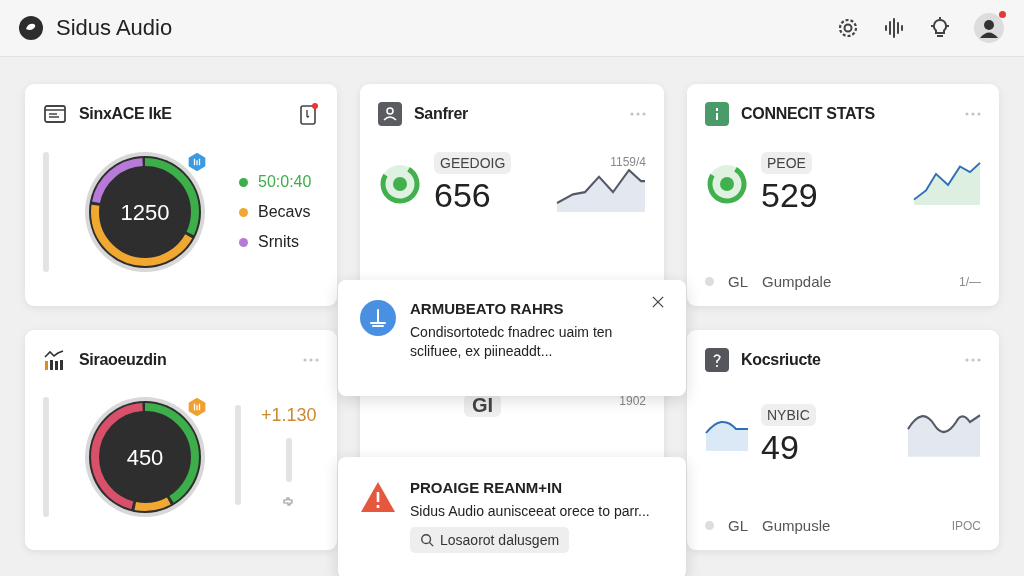 The height and width of the screenshot is (576, 1024). I want to click on card-title: Kocsriucte, so click(781, 360).